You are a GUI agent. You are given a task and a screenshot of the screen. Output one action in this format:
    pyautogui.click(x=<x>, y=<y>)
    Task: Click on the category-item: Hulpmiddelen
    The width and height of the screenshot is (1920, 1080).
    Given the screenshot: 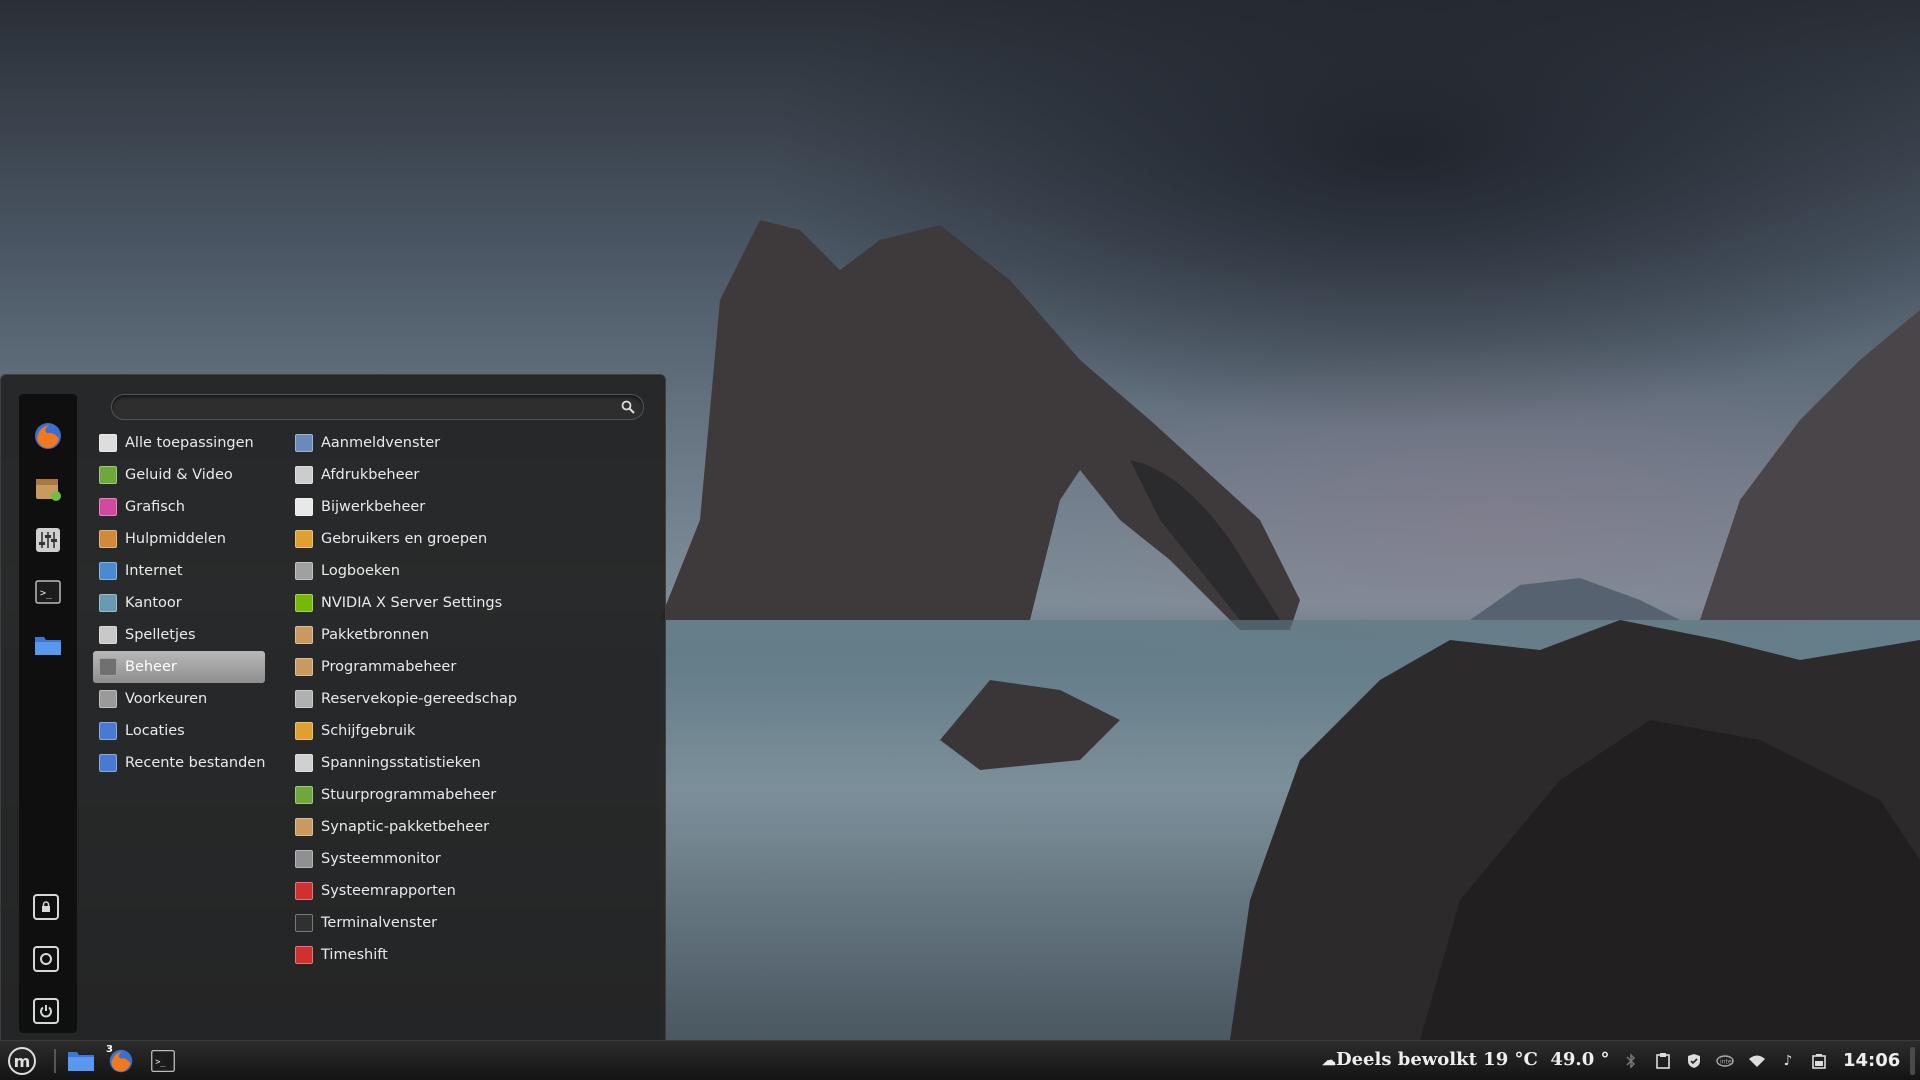 What is the action you would take?
    pyautogui.click(x=179, y=539)
    